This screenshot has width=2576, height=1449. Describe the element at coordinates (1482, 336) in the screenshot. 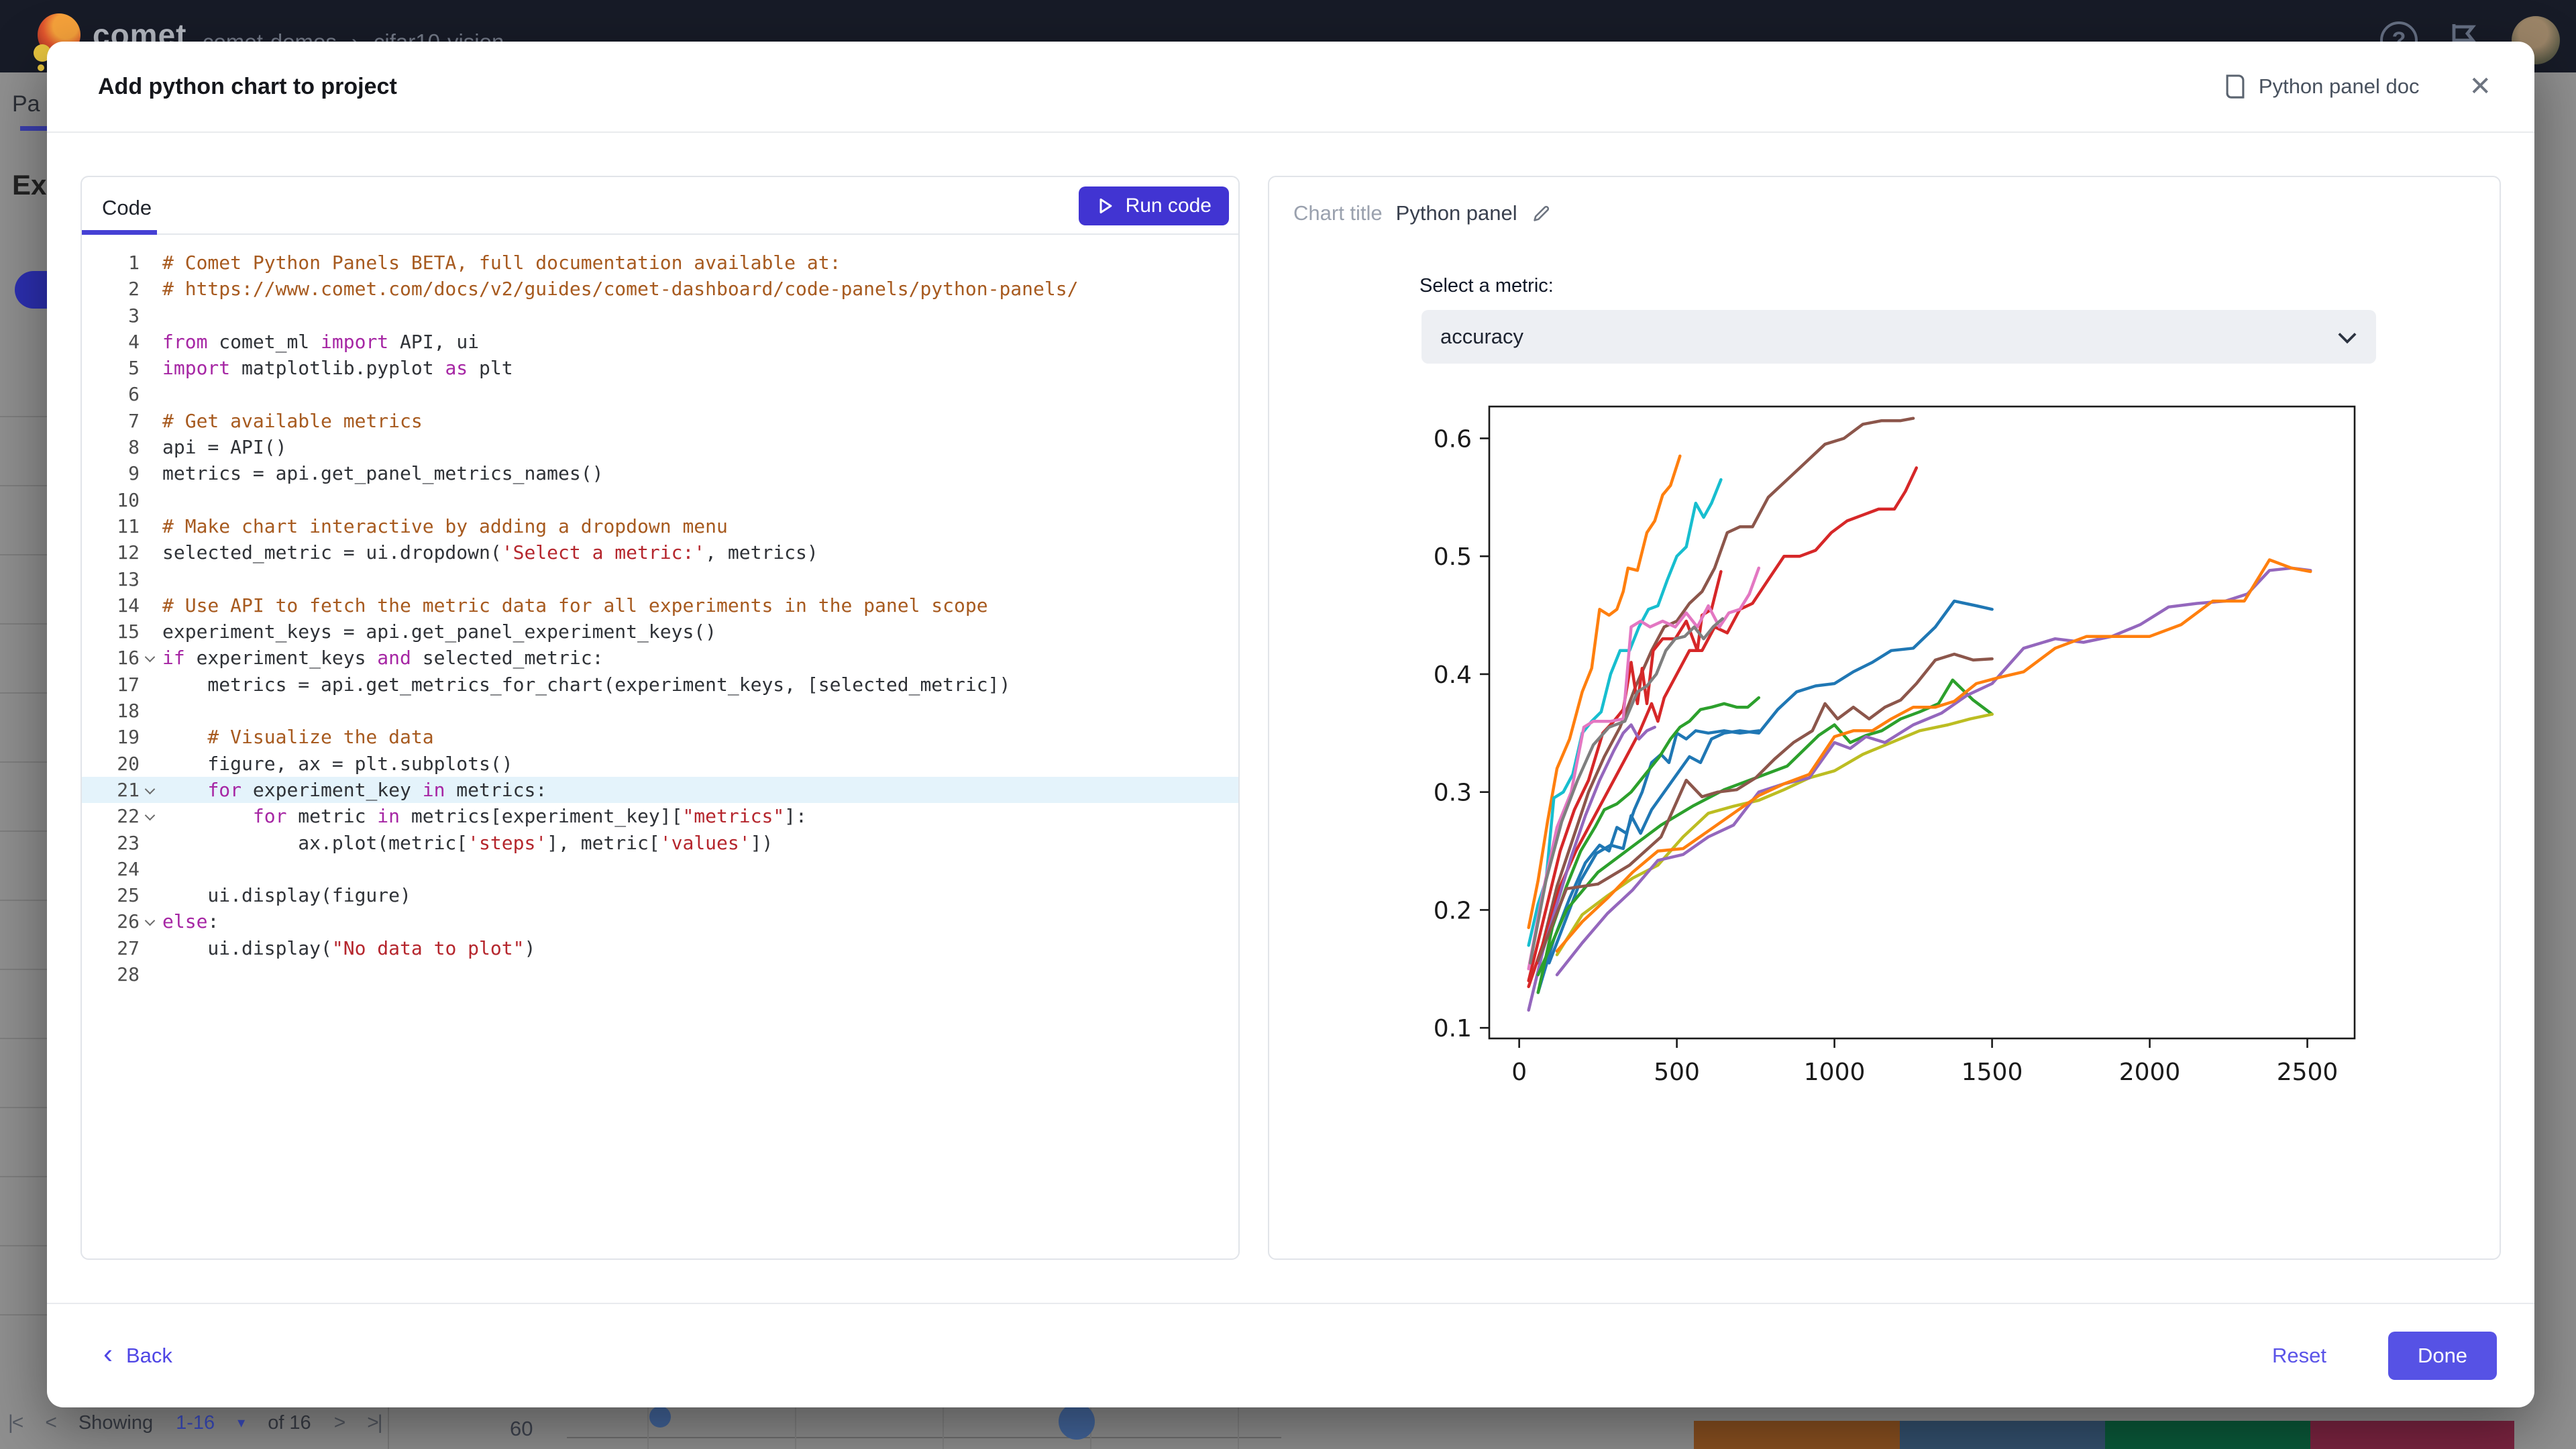

I see `metric-dropdown-value: accuracy` at that location.